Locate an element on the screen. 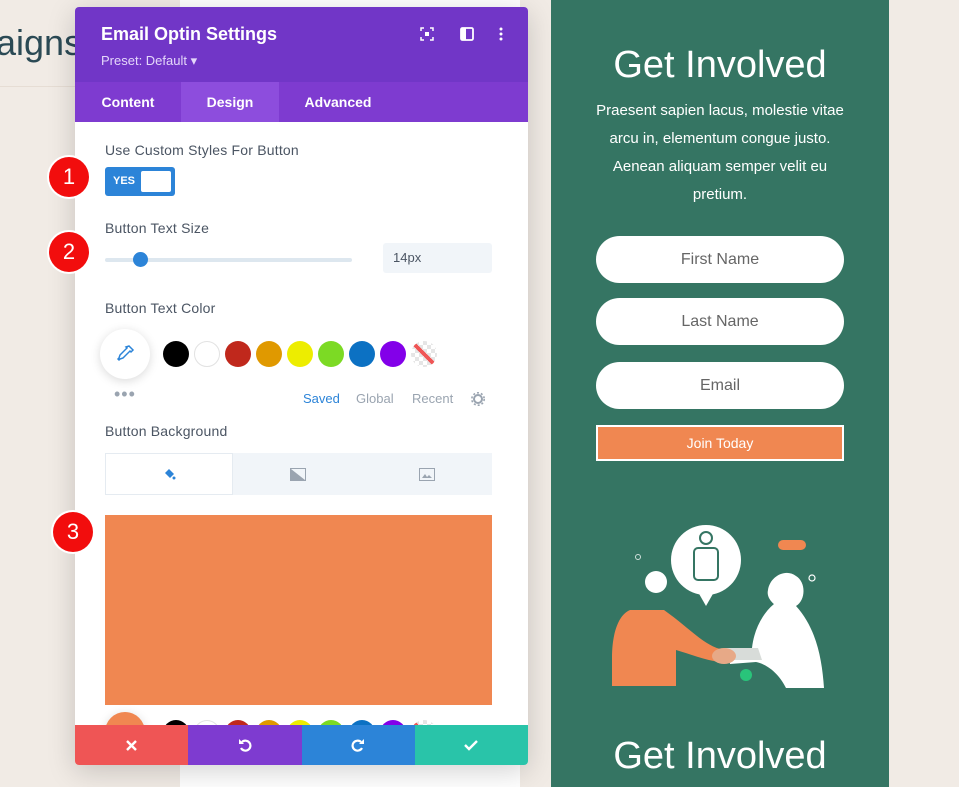  email-field: Email is located at coordinates (720, 385).